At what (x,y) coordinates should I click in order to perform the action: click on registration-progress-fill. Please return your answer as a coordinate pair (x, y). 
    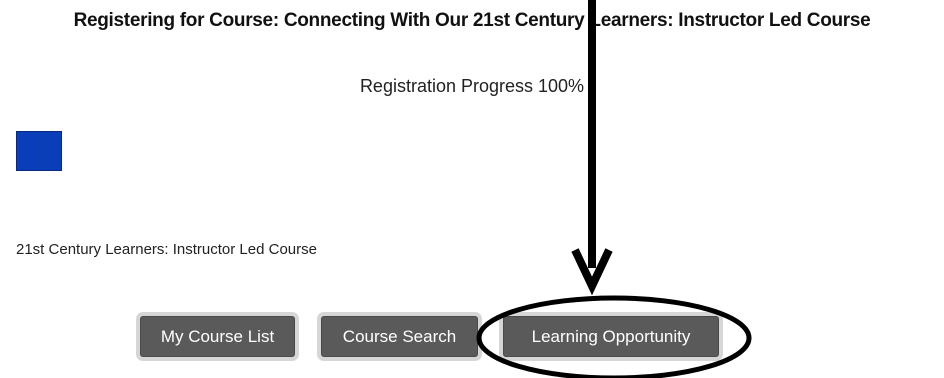
    Looking at the image, I should click on (39, 151).